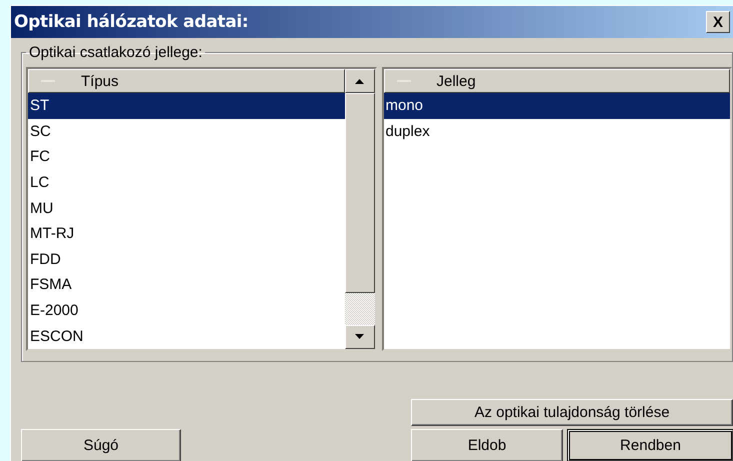 The image size is (733, 461). What do you see at coordinates (650, 445) in the screenshot?
I see `ok-button: Rendben` at bounding box center [650, 445].